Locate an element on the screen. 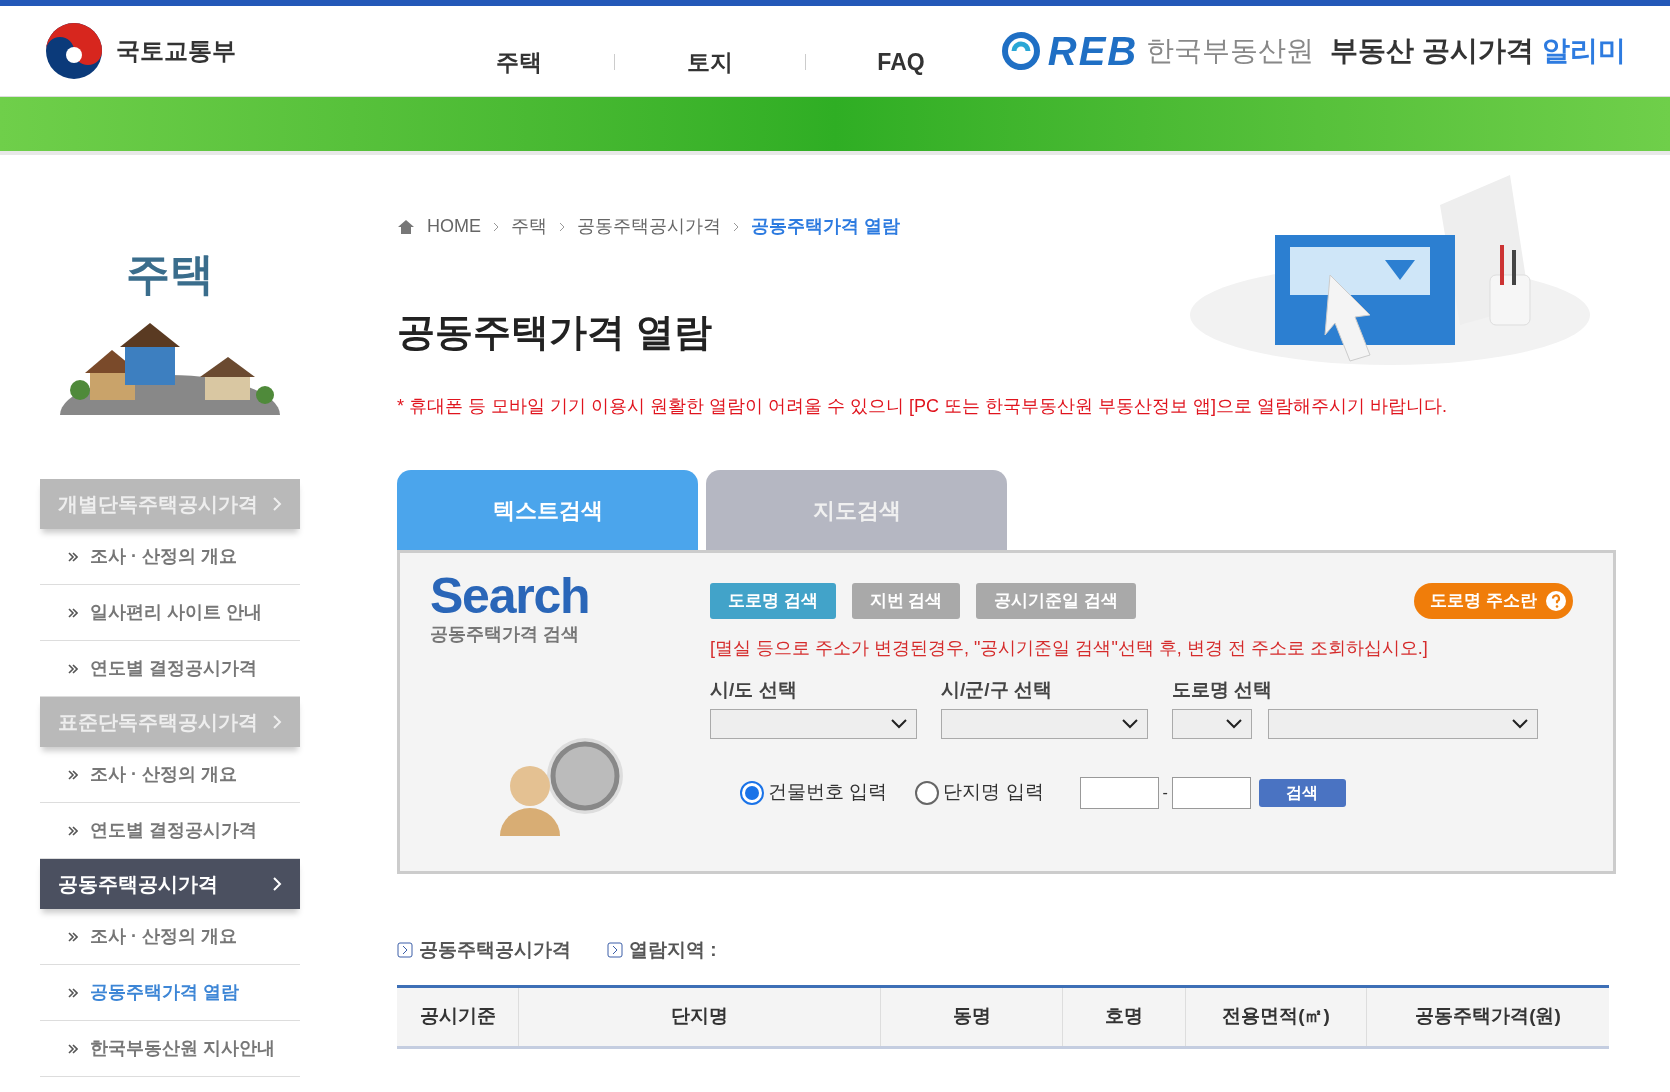 The height and width of the screenshot is (1092, 1670). select-label: 시/도 선택 is located at coordinates (754, 690).